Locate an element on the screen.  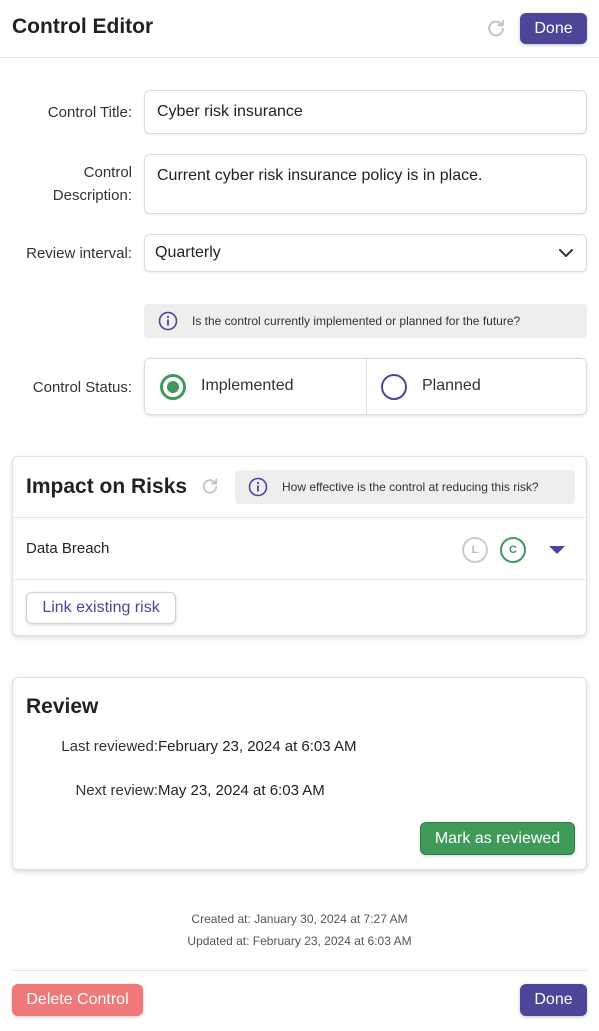
control-description-label-line1: Control is located at coordinates (107, 172).